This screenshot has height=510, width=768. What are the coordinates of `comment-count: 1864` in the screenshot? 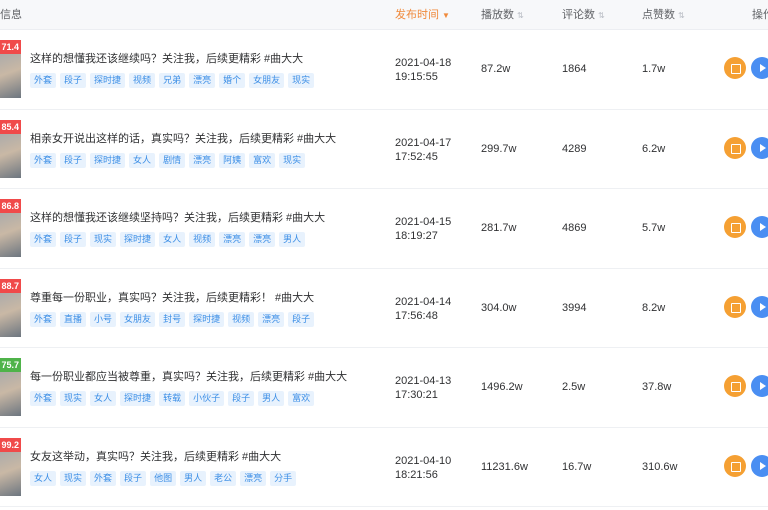 It's located at (574, 69).